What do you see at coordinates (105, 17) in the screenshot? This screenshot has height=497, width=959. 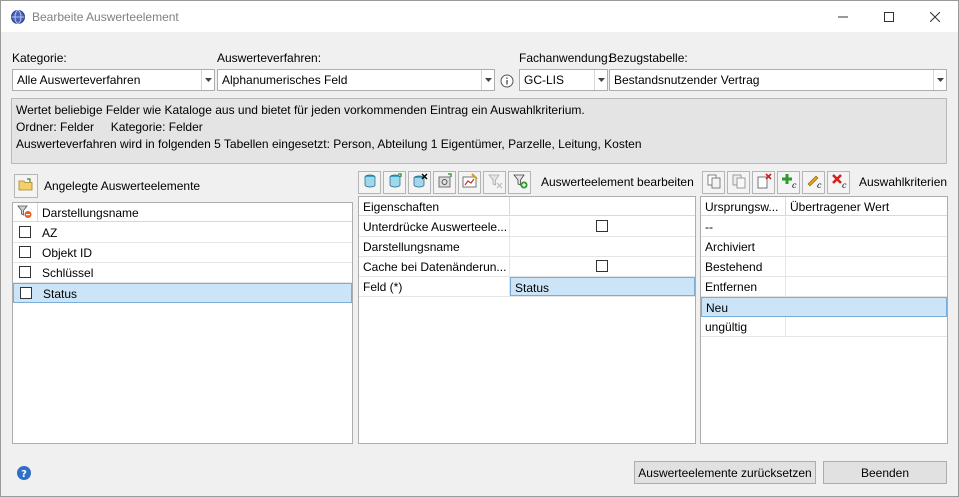 I see `window-title: Bearbeite Auswerteelement` at bounding box center [105, 17].